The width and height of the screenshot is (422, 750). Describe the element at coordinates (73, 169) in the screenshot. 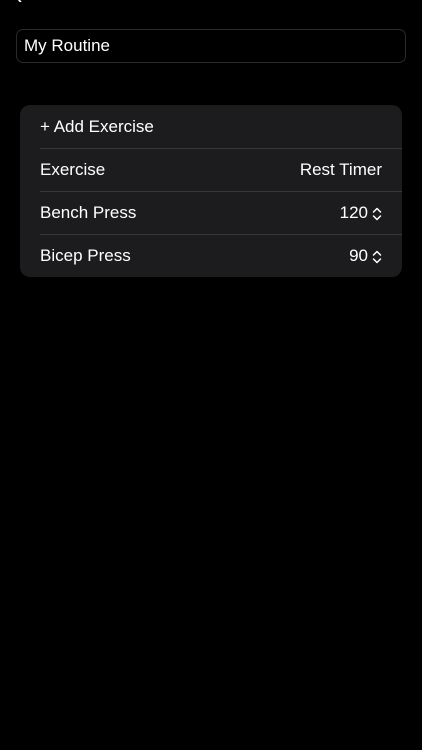

I see `exercise-column-header: Exercise` at that location.